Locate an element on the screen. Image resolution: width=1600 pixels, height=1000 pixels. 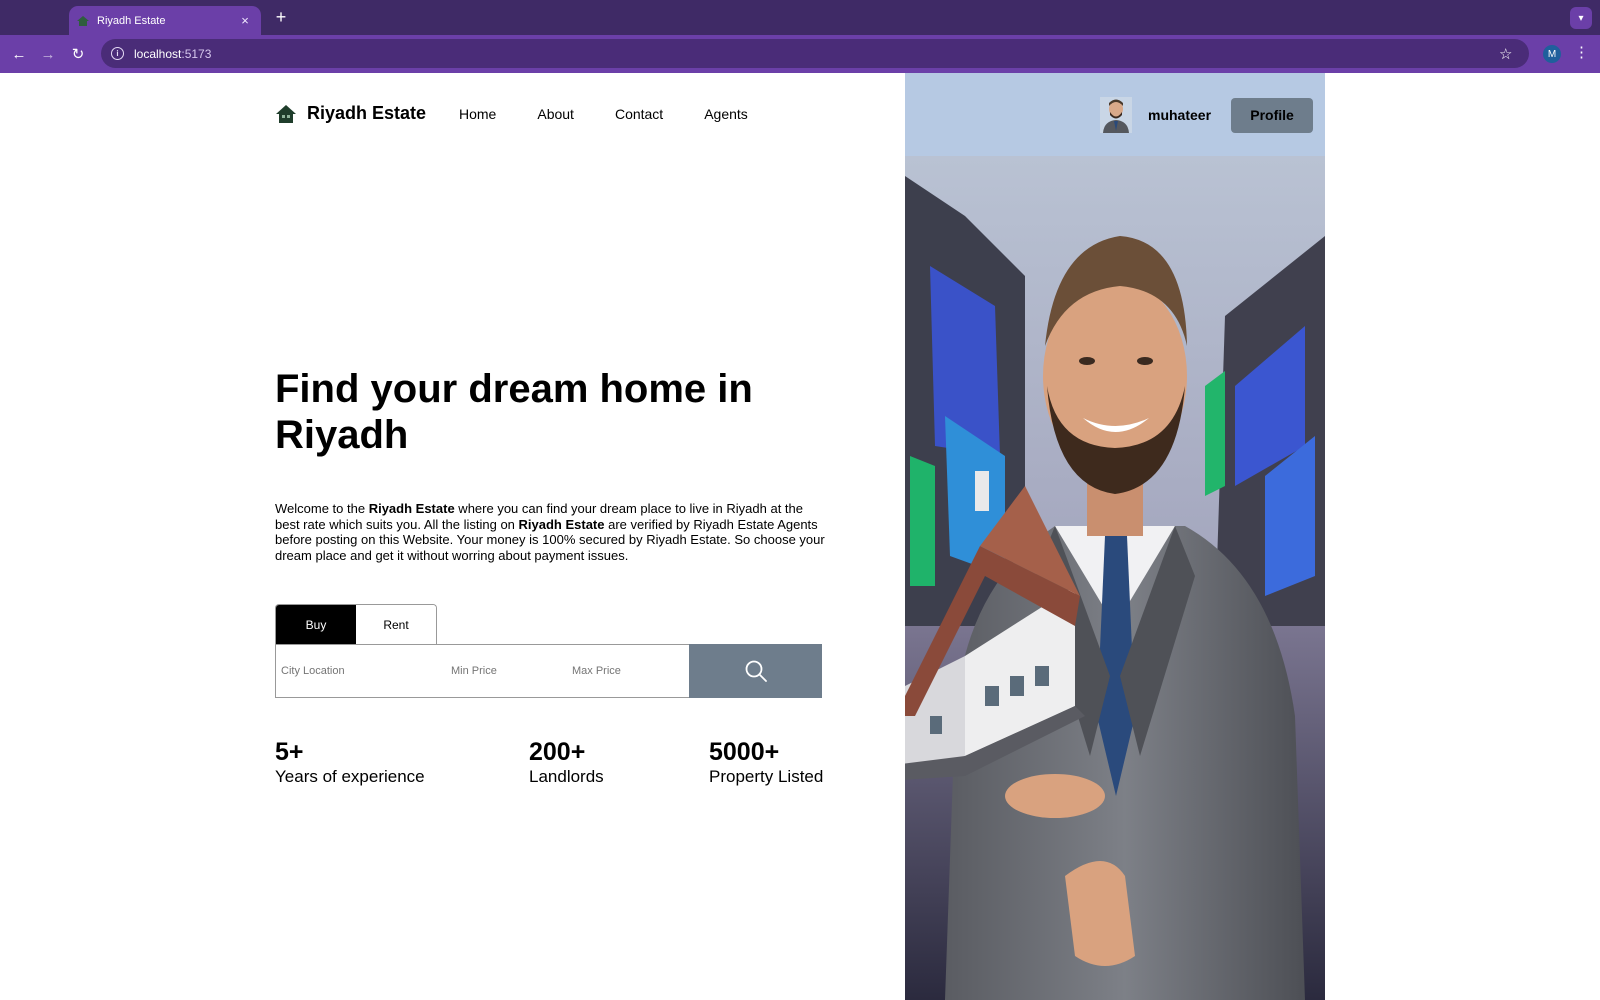
new-tab-button: + is located at coordinates (281, 17).